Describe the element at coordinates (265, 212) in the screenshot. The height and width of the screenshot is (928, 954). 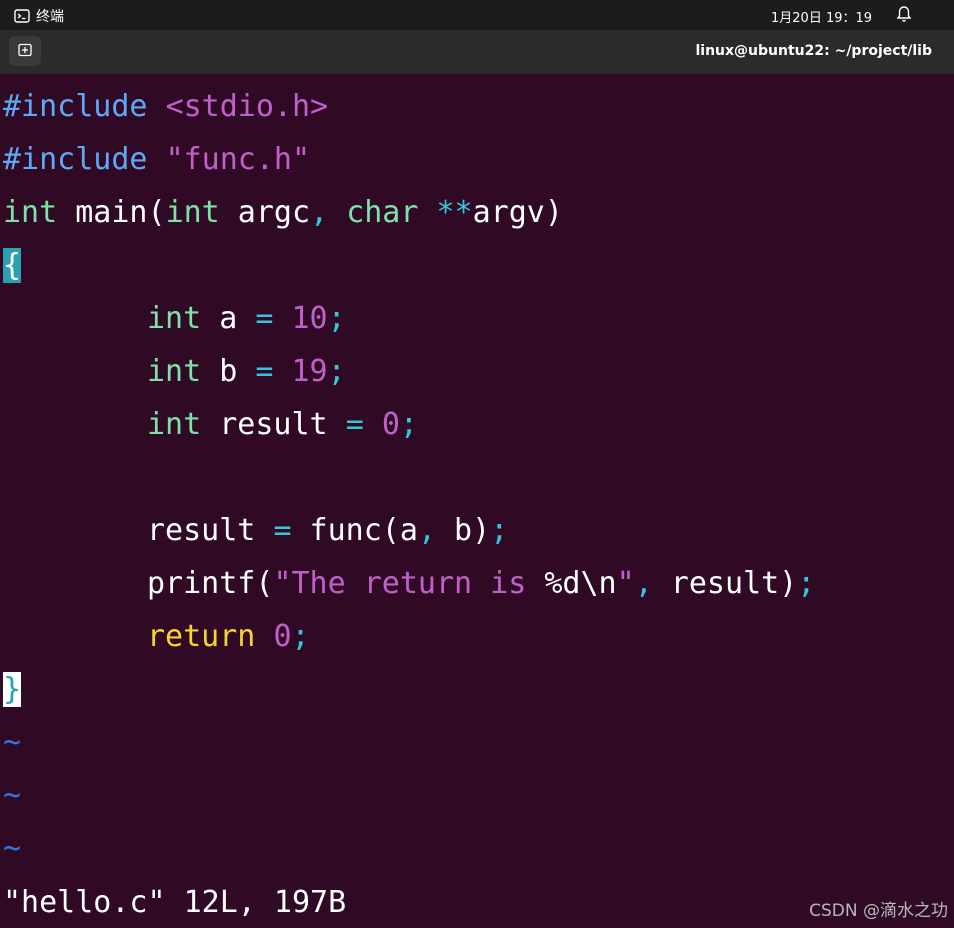
I see `code-token: argc` at that location.